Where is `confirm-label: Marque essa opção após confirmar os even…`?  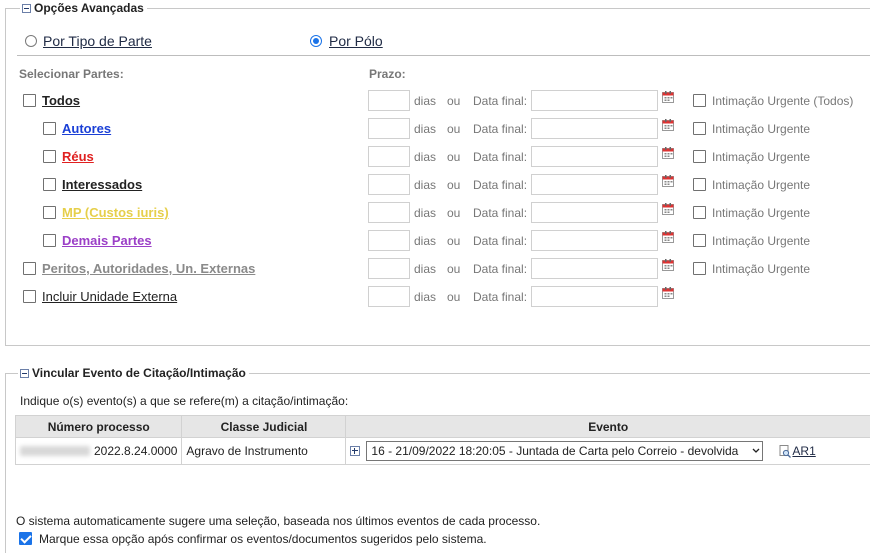 confirm-label: Marque essa opção após confirmar os even… is located at coordinates (263, 539).